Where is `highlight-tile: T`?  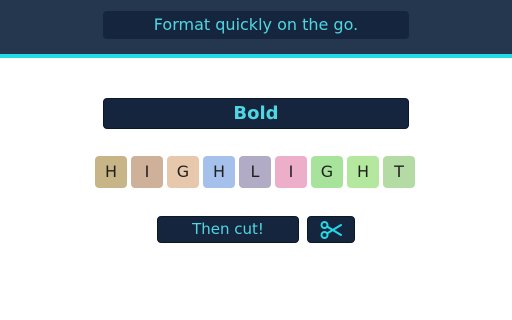
highlight-tile: T is located at coordinates (399, 172).